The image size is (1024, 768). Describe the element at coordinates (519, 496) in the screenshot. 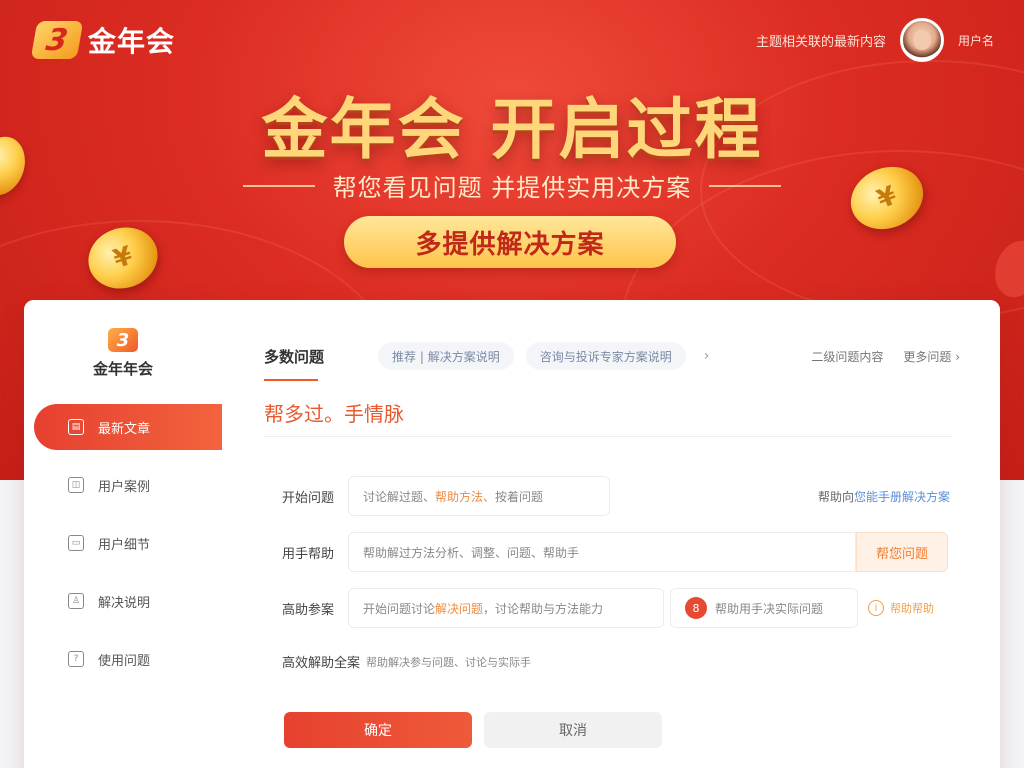

I see `field-text-tail: 按着问题` at that location.